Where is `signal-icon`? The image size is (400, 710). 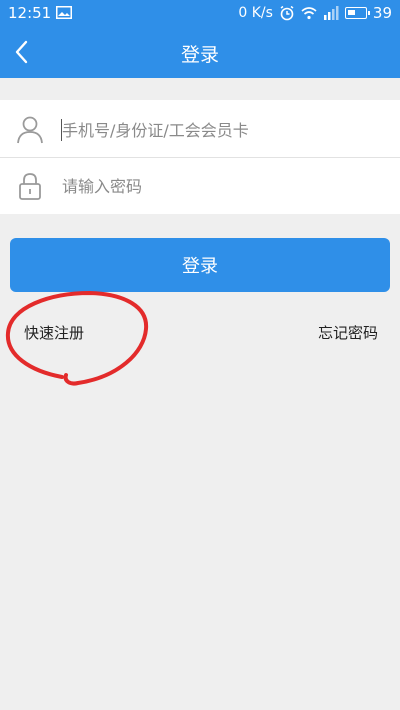 signal-icon is located at coordinates (331, 13).